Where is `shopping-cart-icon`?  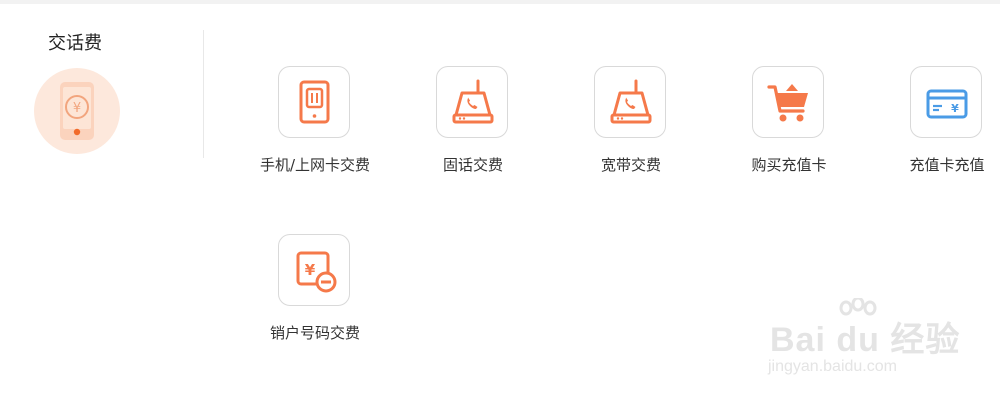
shopping-cart-icon is located at coordinates (787, 103).